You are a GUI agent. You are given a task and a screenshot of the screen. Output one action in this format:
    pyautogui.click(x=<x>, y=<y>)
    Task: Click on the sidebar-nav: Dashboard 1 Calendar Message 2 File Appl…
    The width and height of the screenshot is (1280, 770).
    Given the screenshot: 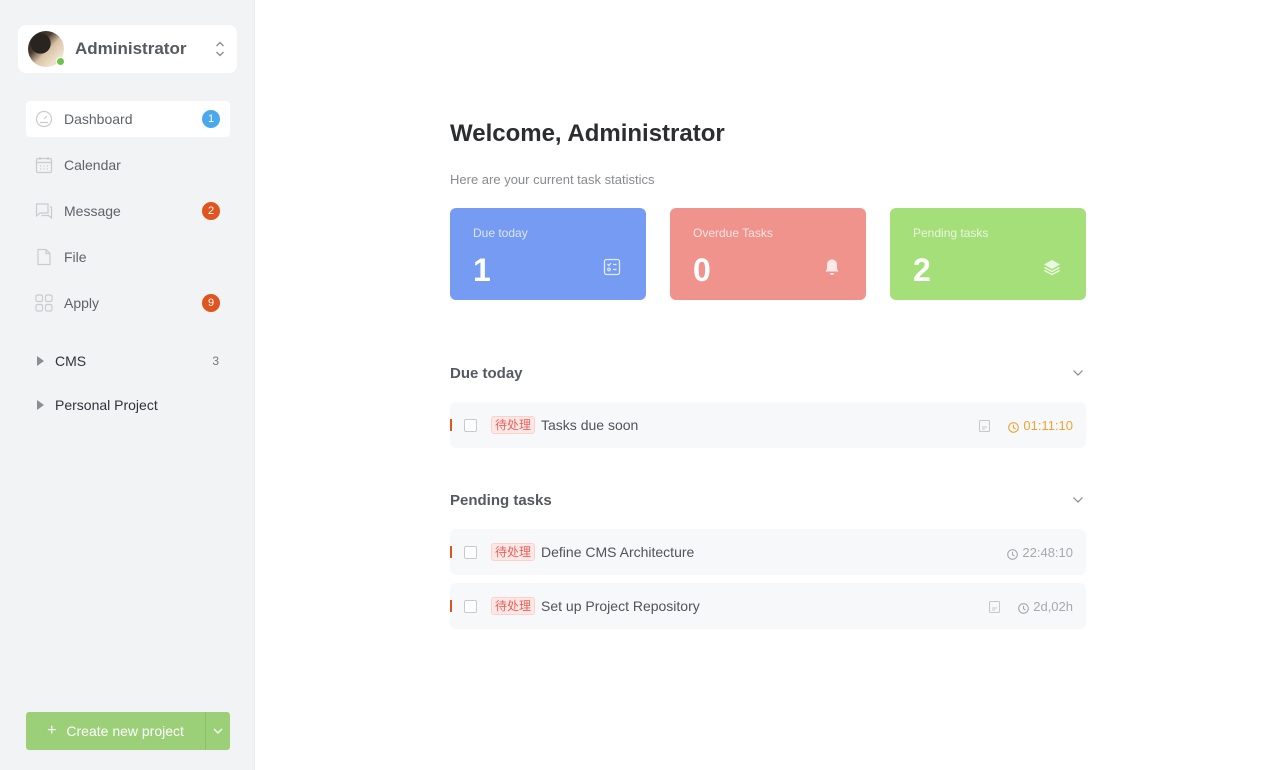 What is the action you would take?
    pyautogui.click(x=128, y=216)
    